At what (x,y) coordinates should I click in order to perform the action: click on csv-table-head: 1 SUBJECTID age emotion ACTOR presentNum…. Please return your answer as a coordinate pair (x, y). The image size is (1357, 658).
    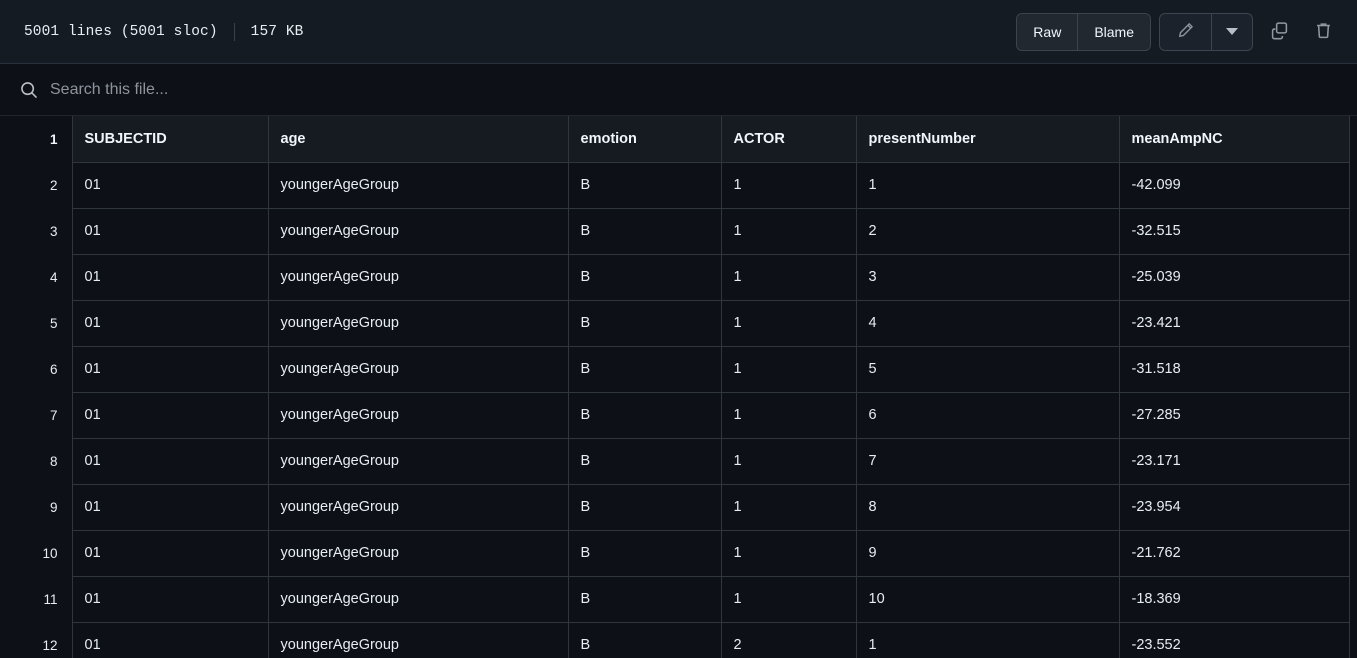
    Looking at the image, I should click on (675, 139).